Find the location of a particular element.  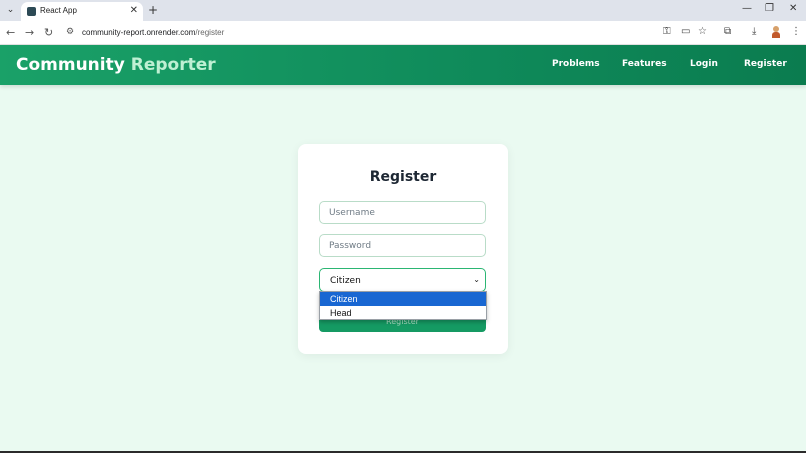

url-path: /register is located at coordinates (210, 32).